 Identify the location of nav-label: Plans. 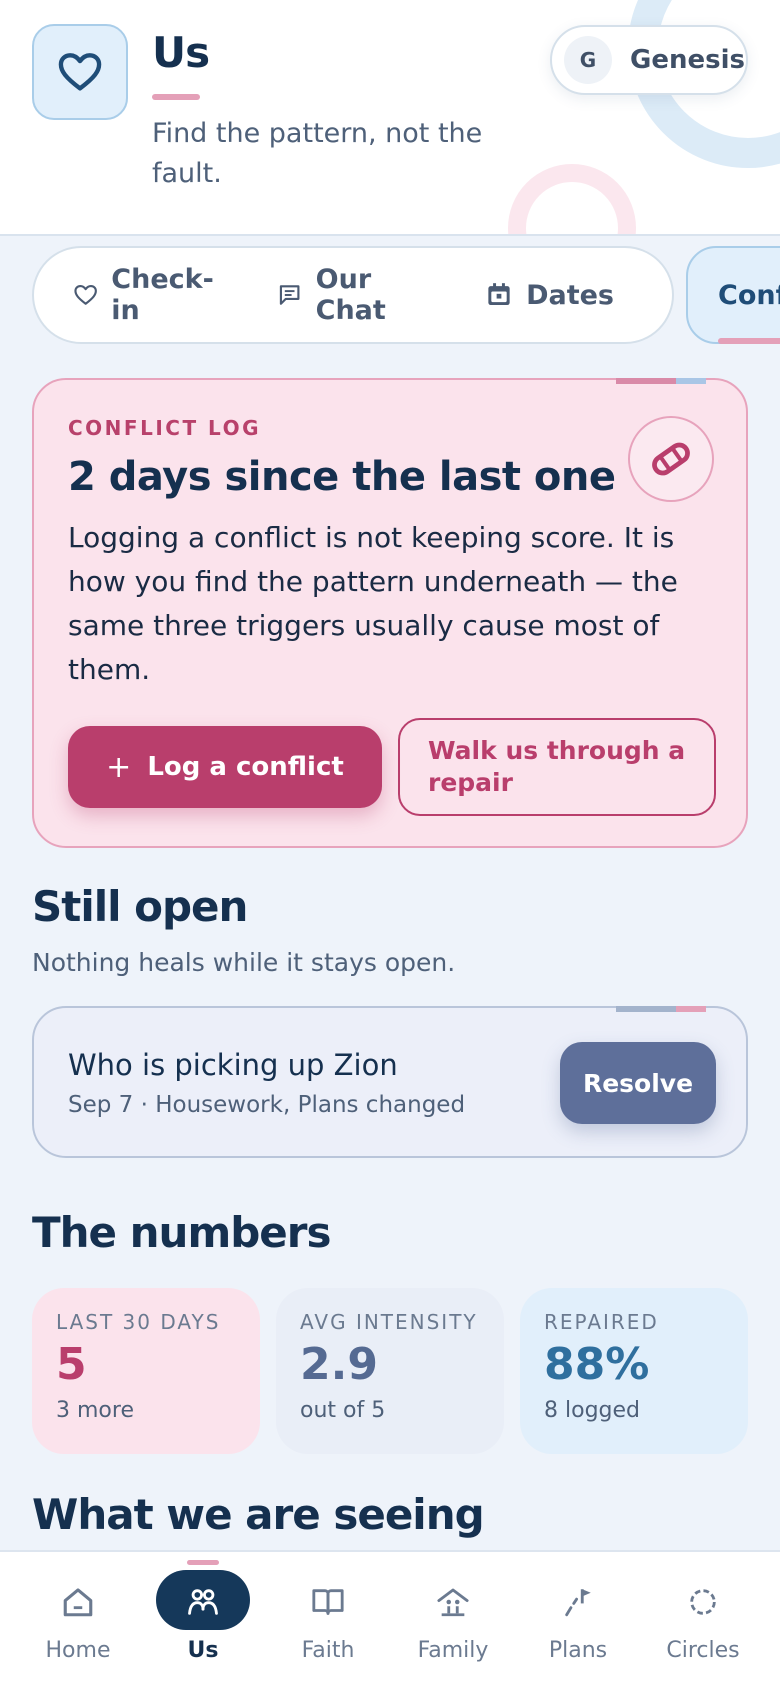
(578, 1650).